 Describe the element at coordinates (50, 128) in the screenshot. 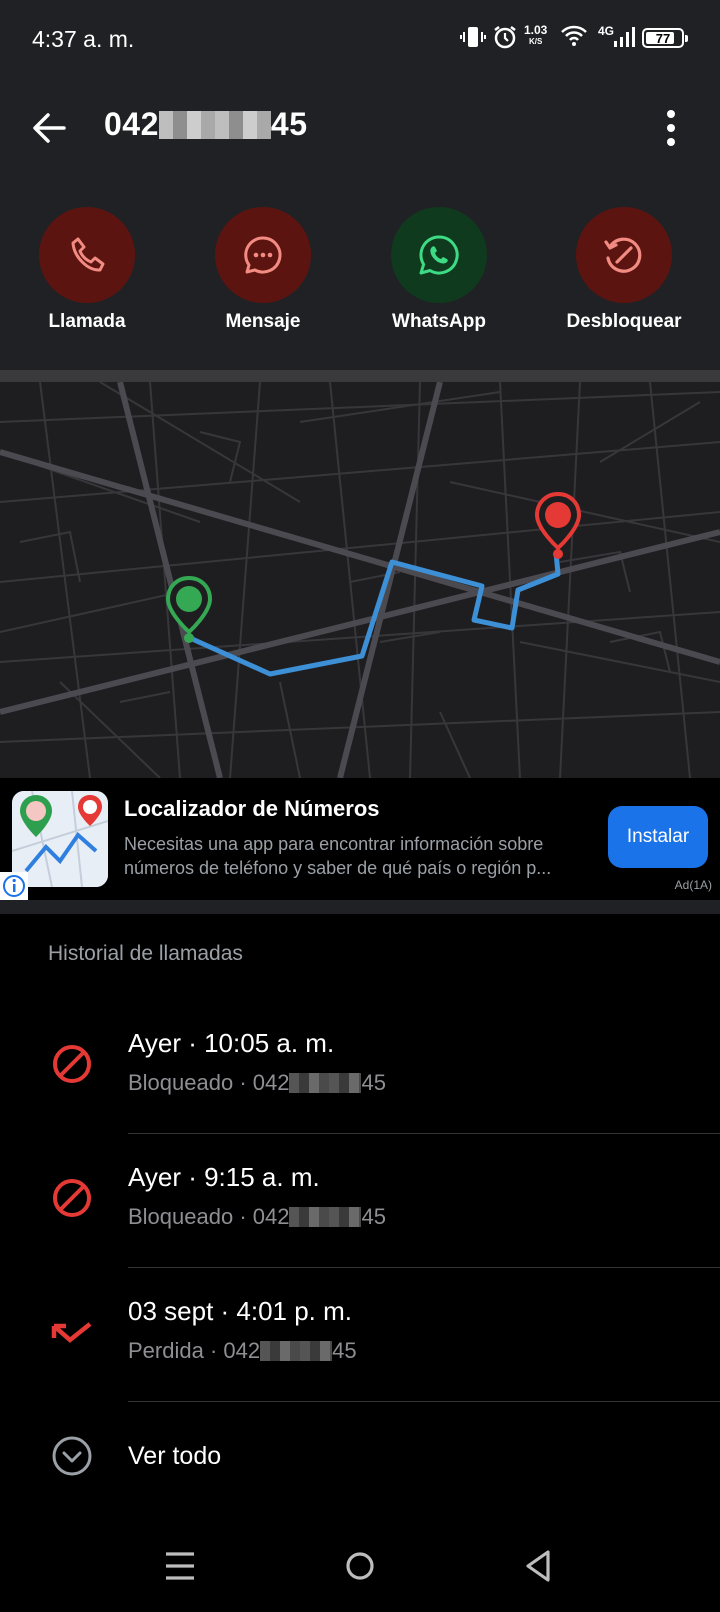

I see `back-arrow-icon` at that location.